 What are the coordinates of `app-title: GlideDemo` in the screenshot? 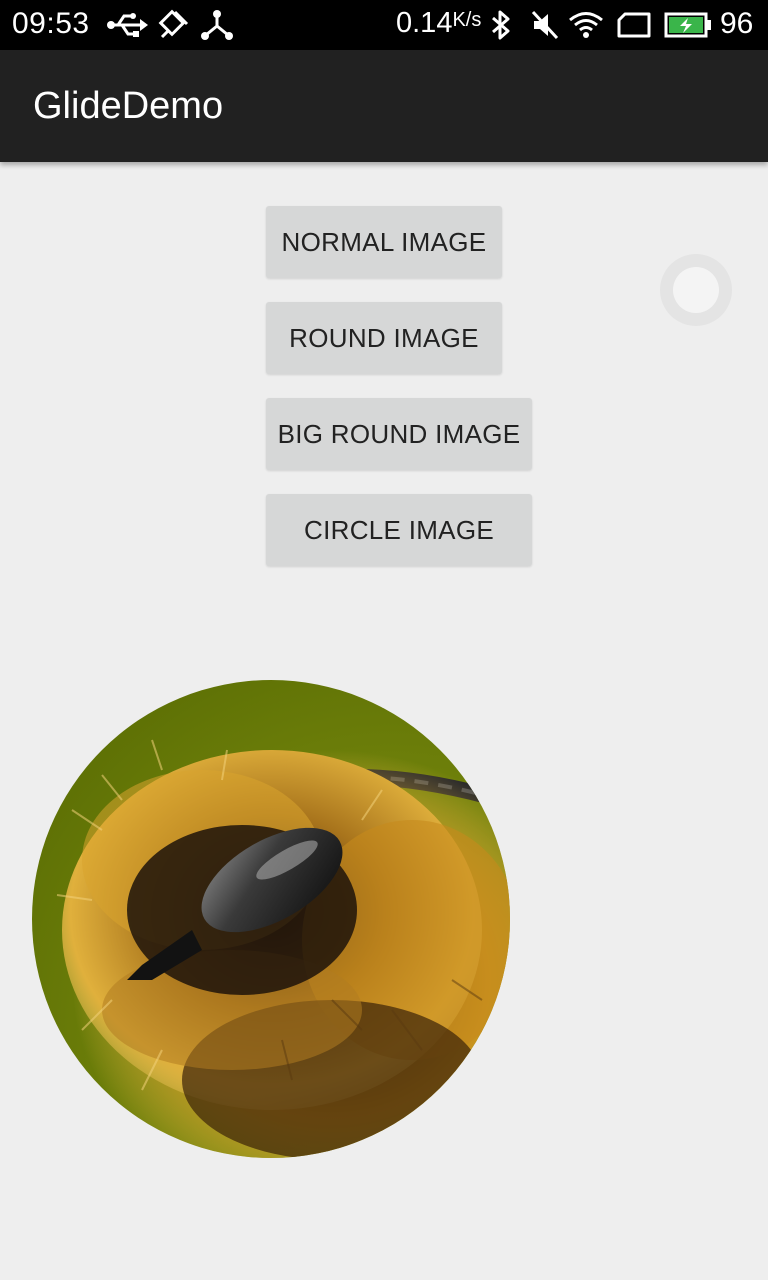 It's located at (128, 106).